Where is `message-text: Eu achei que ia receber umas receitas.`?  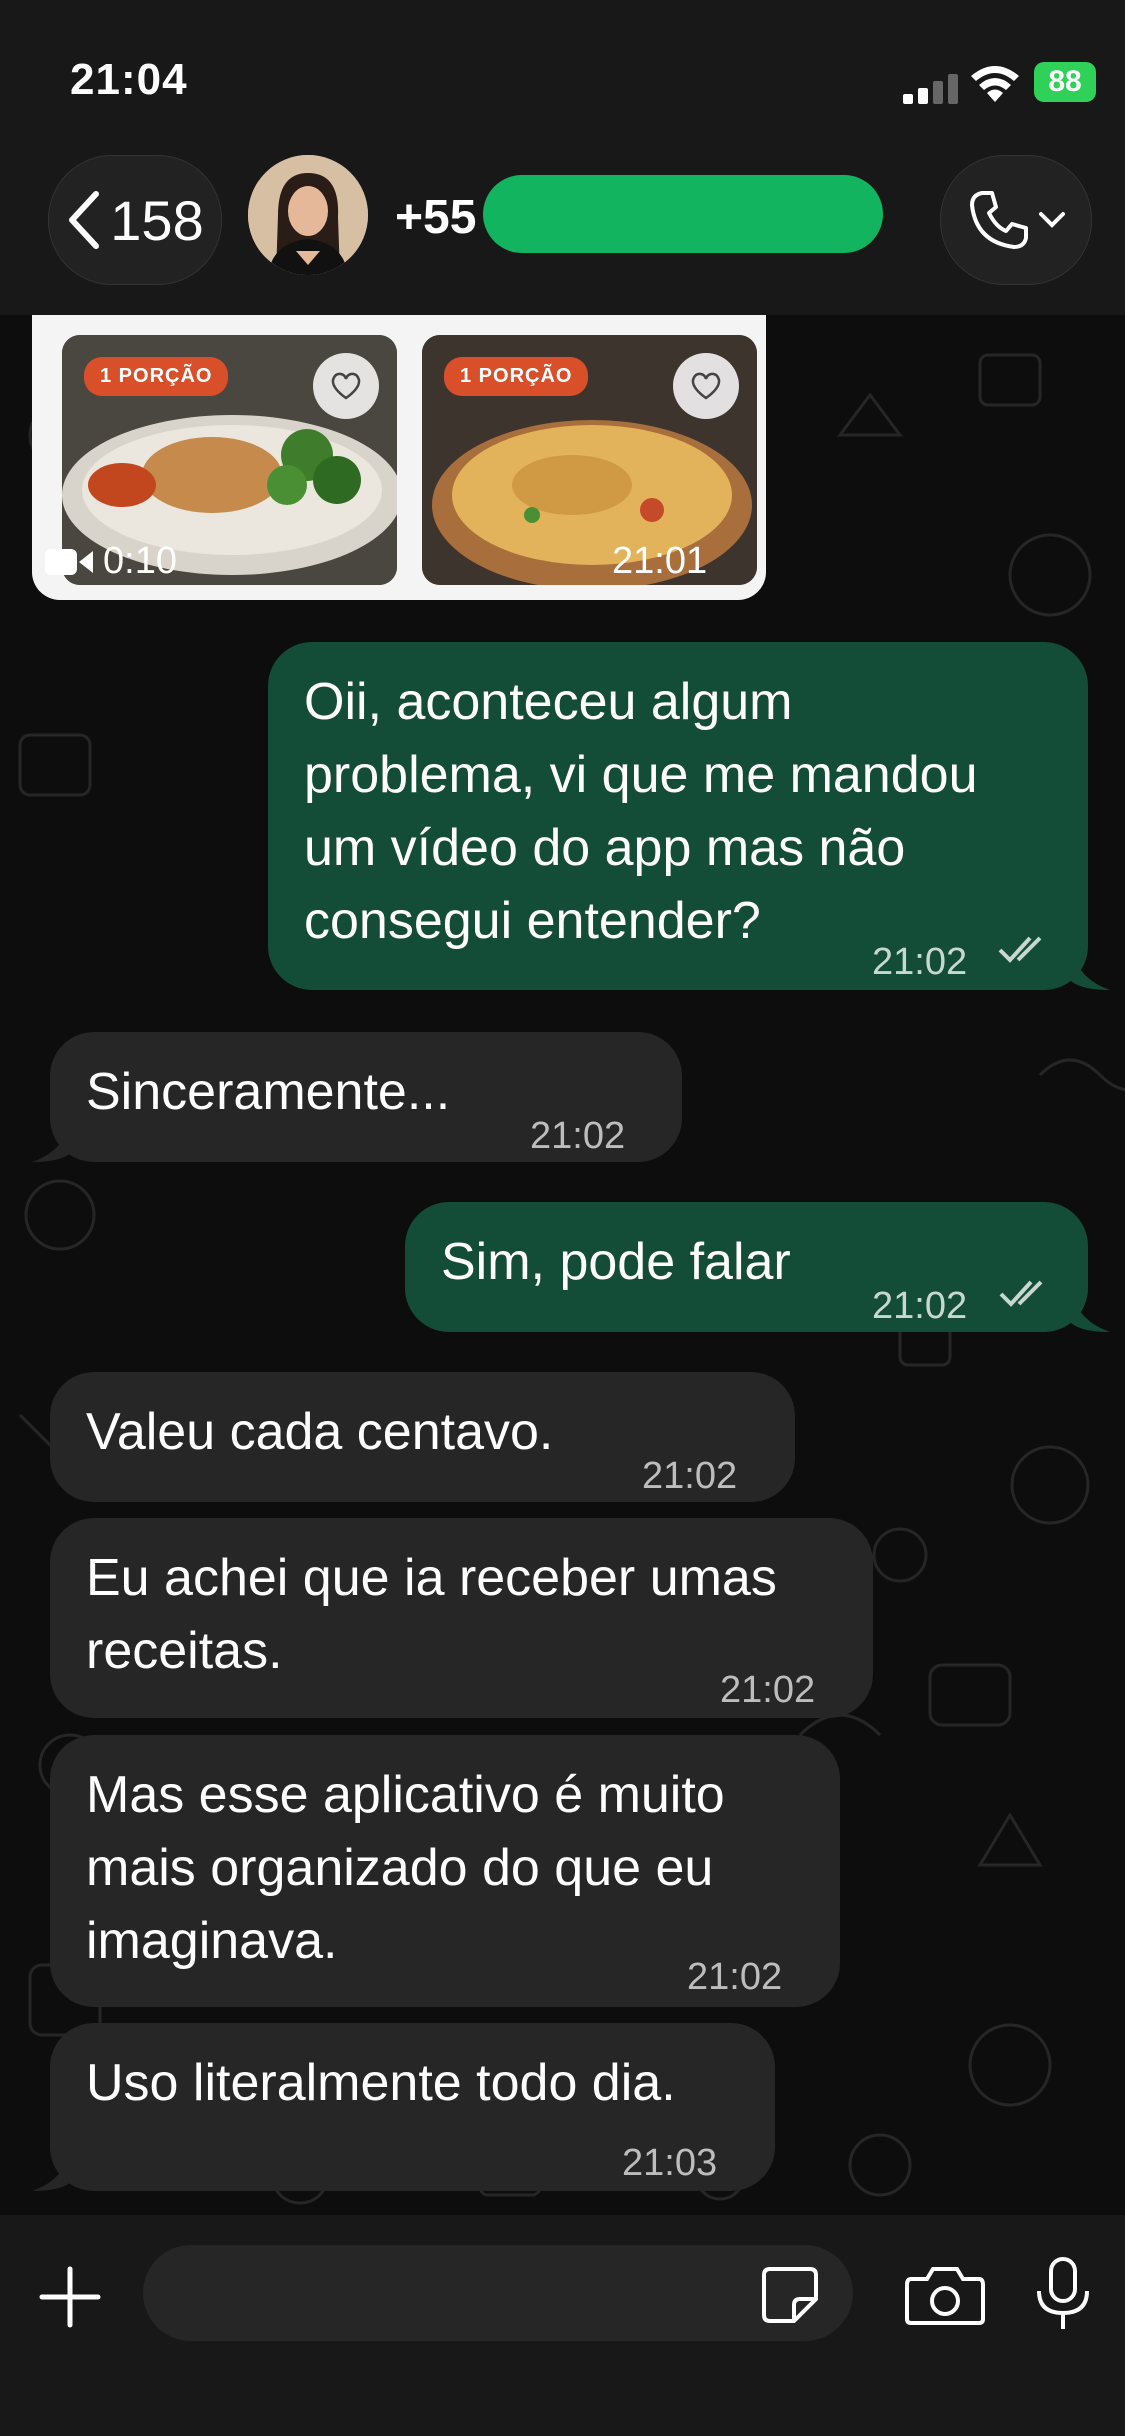 message-text: Eu achei que ia receber umas receitas. is located at coordinates (431, 1614).